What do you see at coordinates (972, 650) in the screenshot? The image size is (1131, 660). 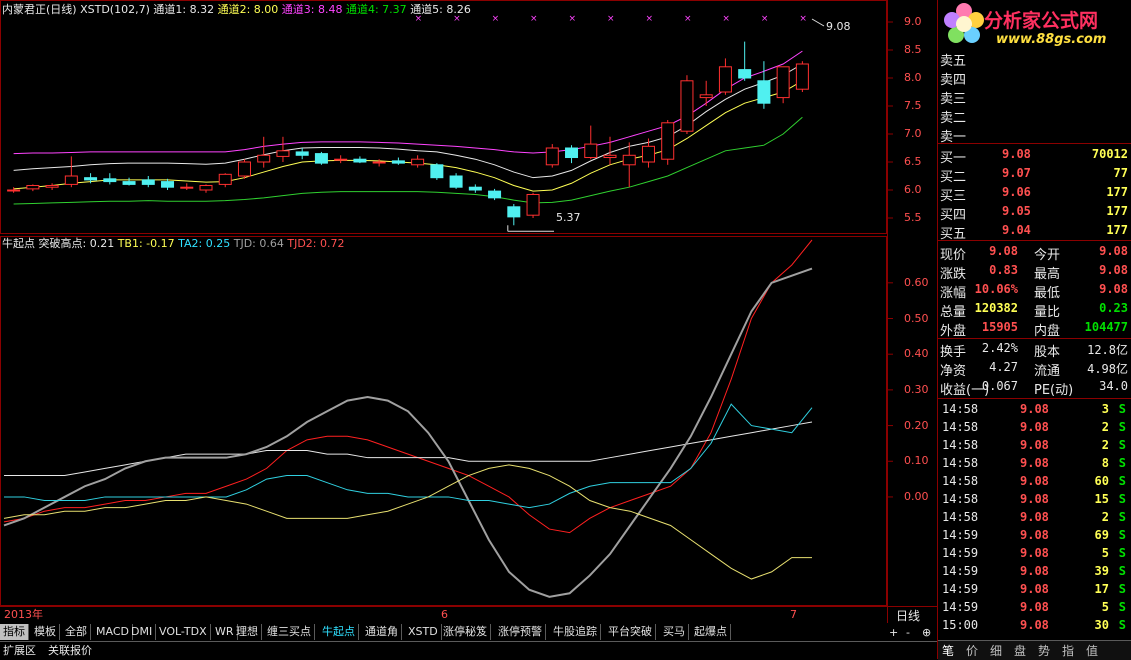 I see `quote-tab-1: 价` at bounding box center [972, 650].